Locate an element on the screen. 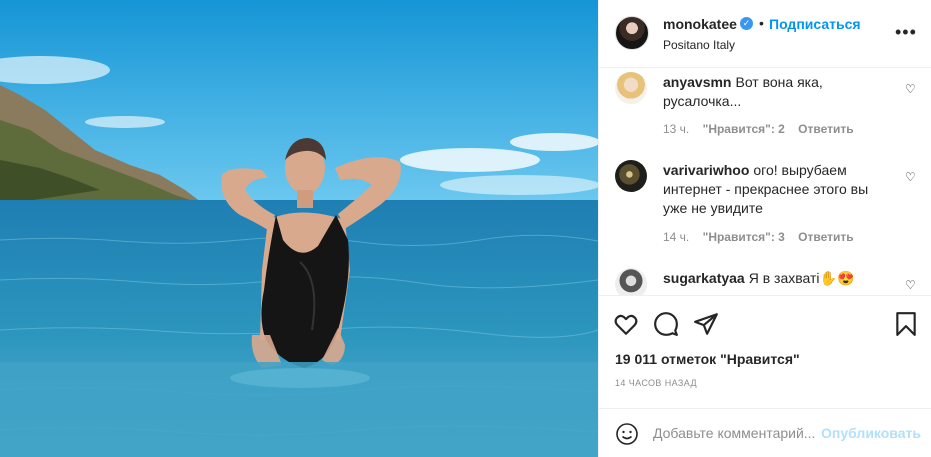  add-comment-bar: Опубликовать is located at coordinates (765, 432).